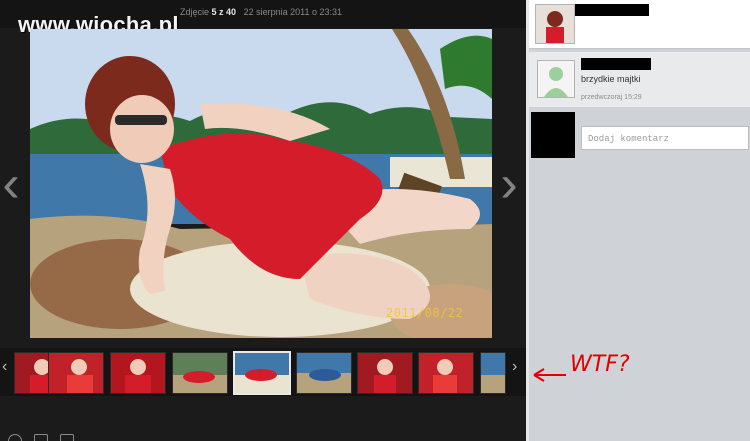 The height and width of the screenshot is (441, 750). I want to click on photo-counter: Zdjęcie 5 z 40 22 sierpnia 2011 o 23:31, so click(261, 12).